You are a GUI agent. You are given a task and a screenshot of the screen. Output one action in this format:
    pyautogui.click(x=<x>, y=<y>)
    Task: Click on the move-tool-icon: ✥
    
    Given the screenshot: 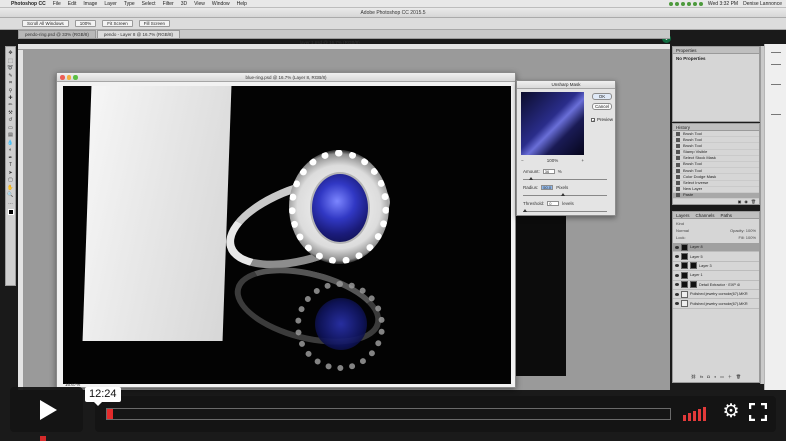 What is the action you would take?
    pyautogui.click(x=10, y=53)
    